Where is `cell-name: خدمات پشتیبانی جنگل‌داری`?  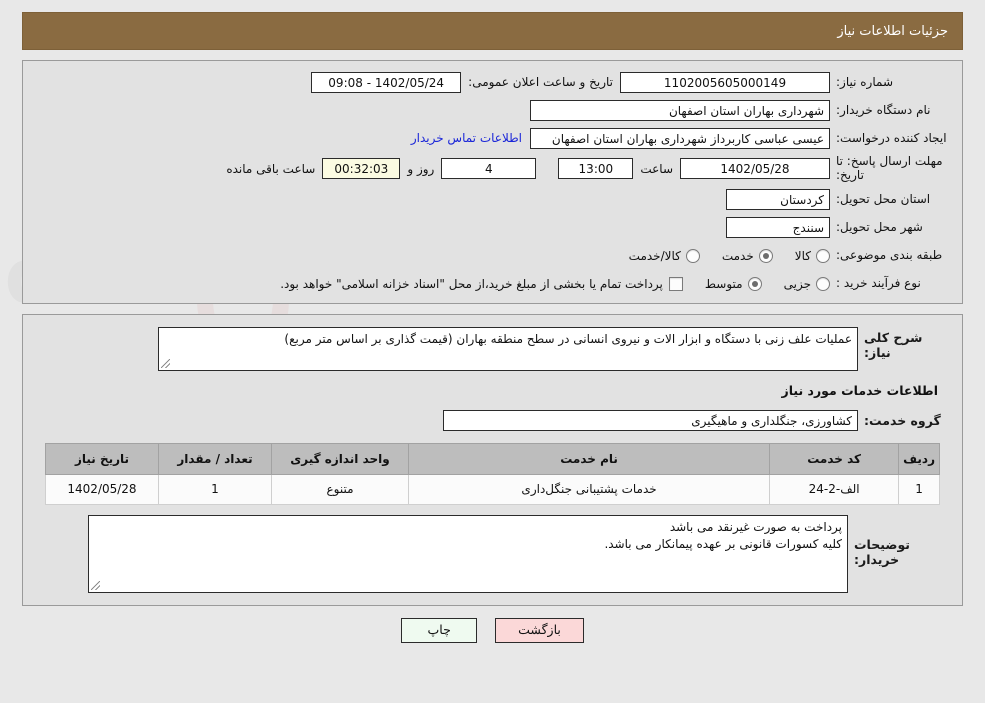
cell-name: خدمات پشتیبانی جنگل‌داری is located at coordinates (589, 489).